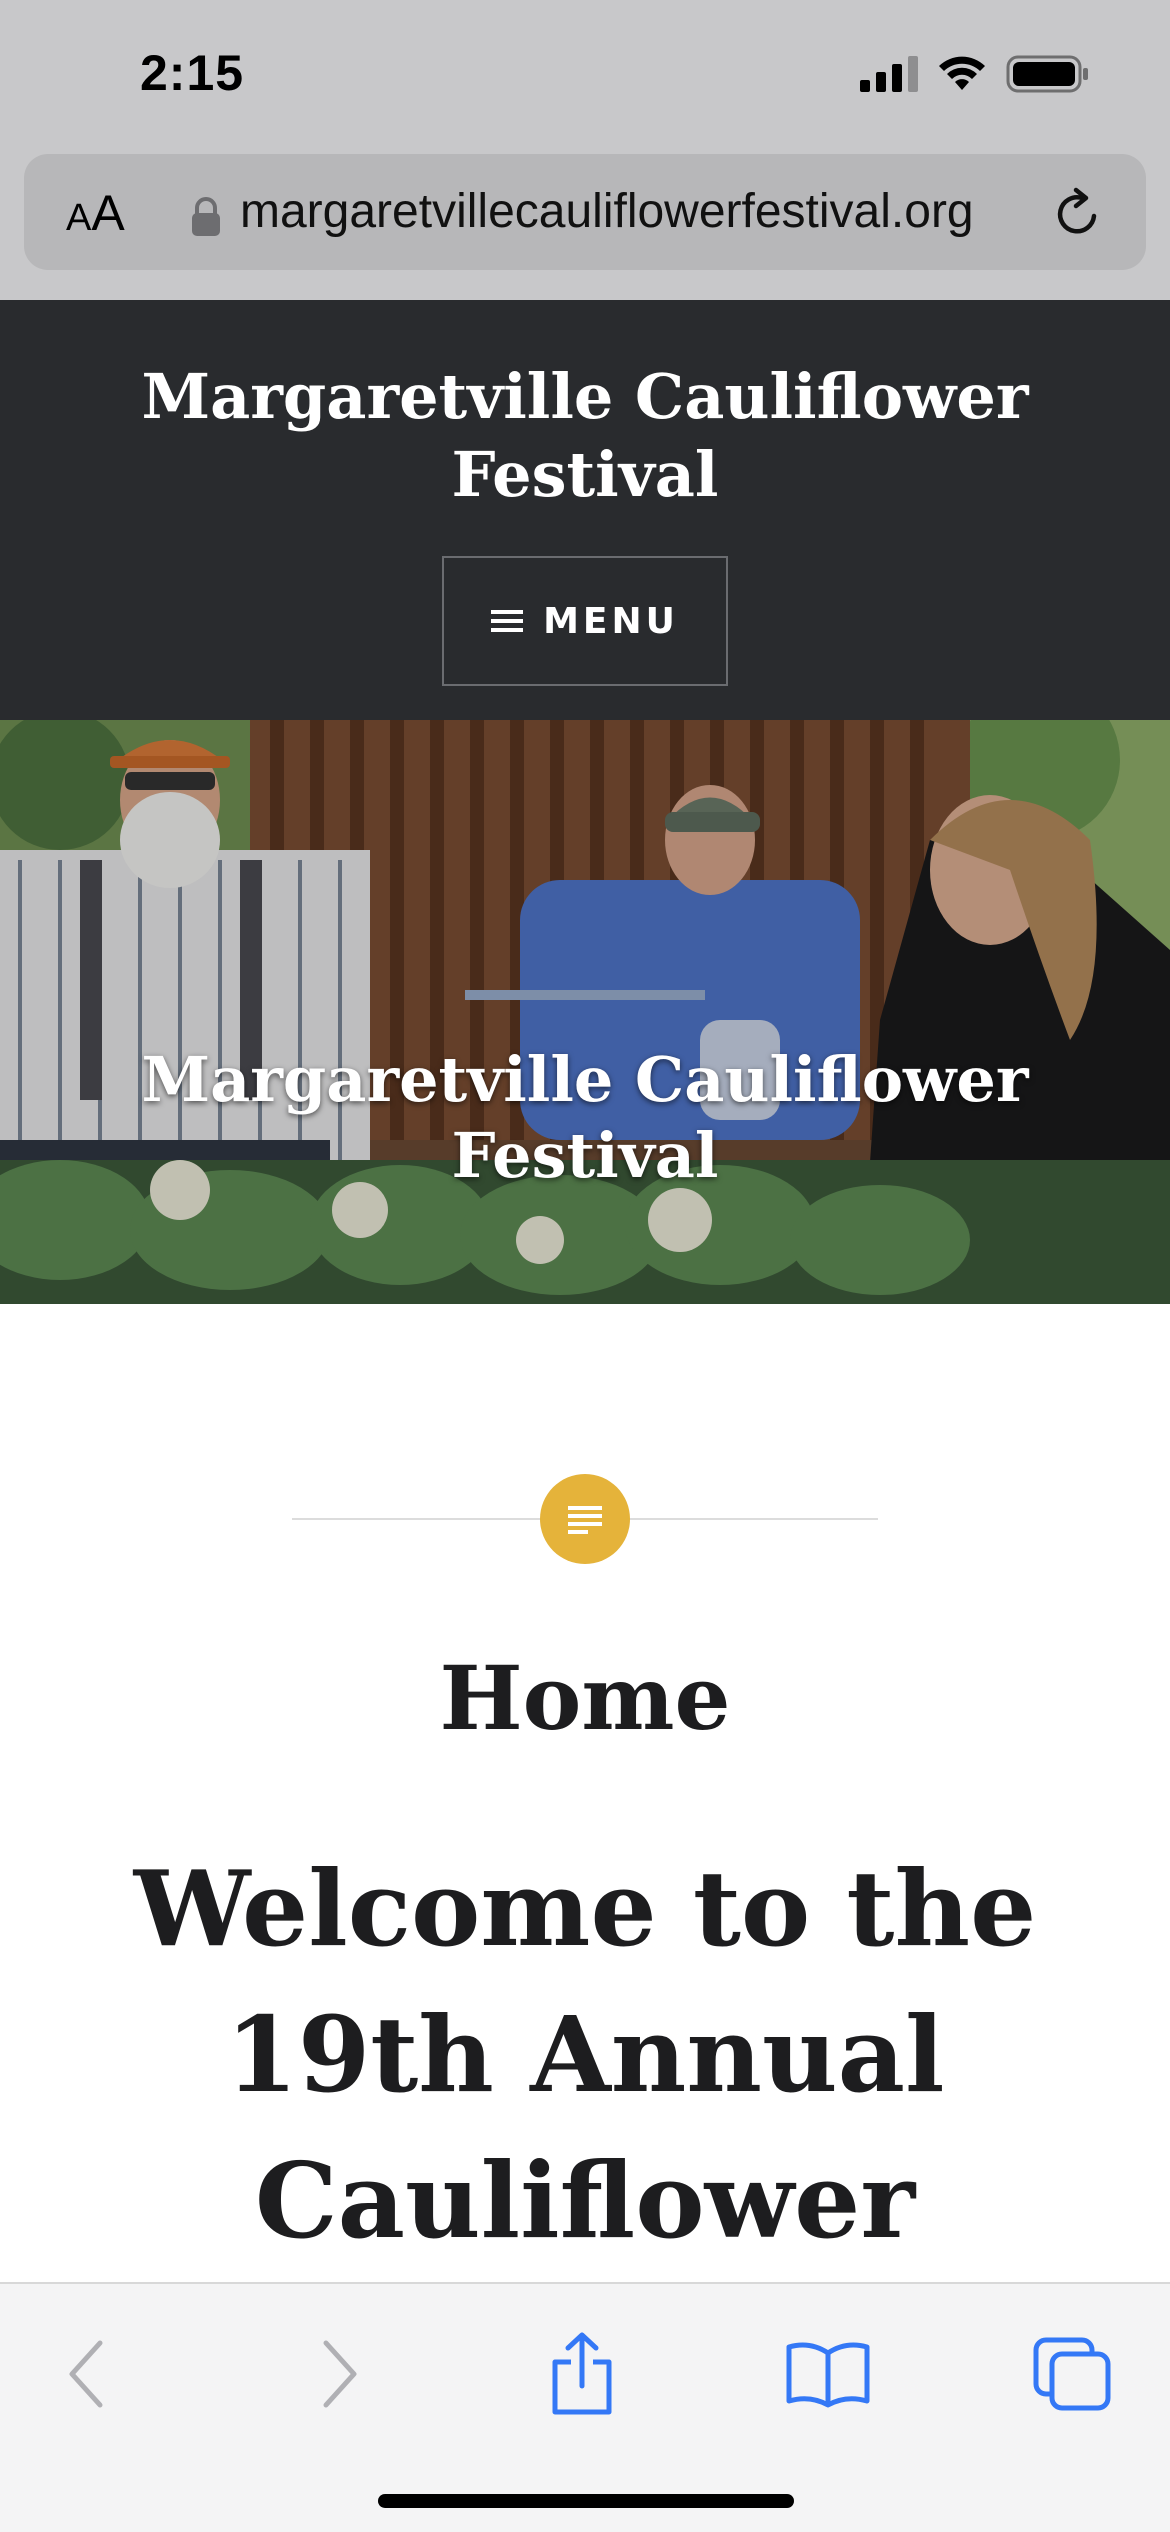 This screenshot has height=2532, width=1170. Describe the element at coordinates (607, 211) in the screenshot. I see `url-value: margaretvillecauliflowerfestival.org` at that location.